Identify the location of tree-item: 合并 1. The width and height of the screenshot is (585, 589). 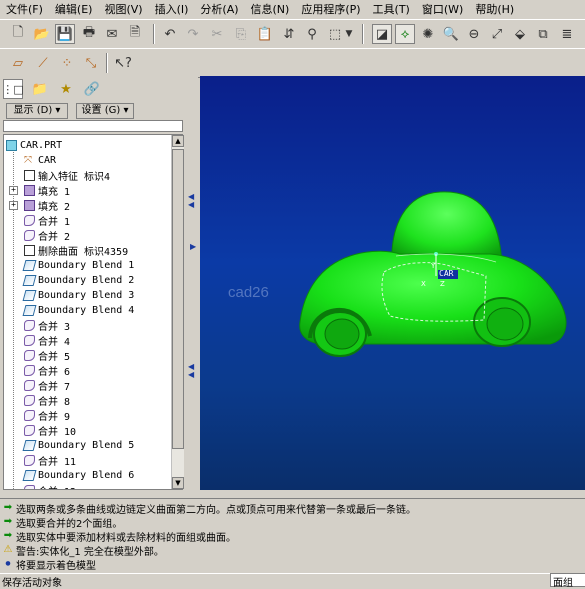
(47, 220).